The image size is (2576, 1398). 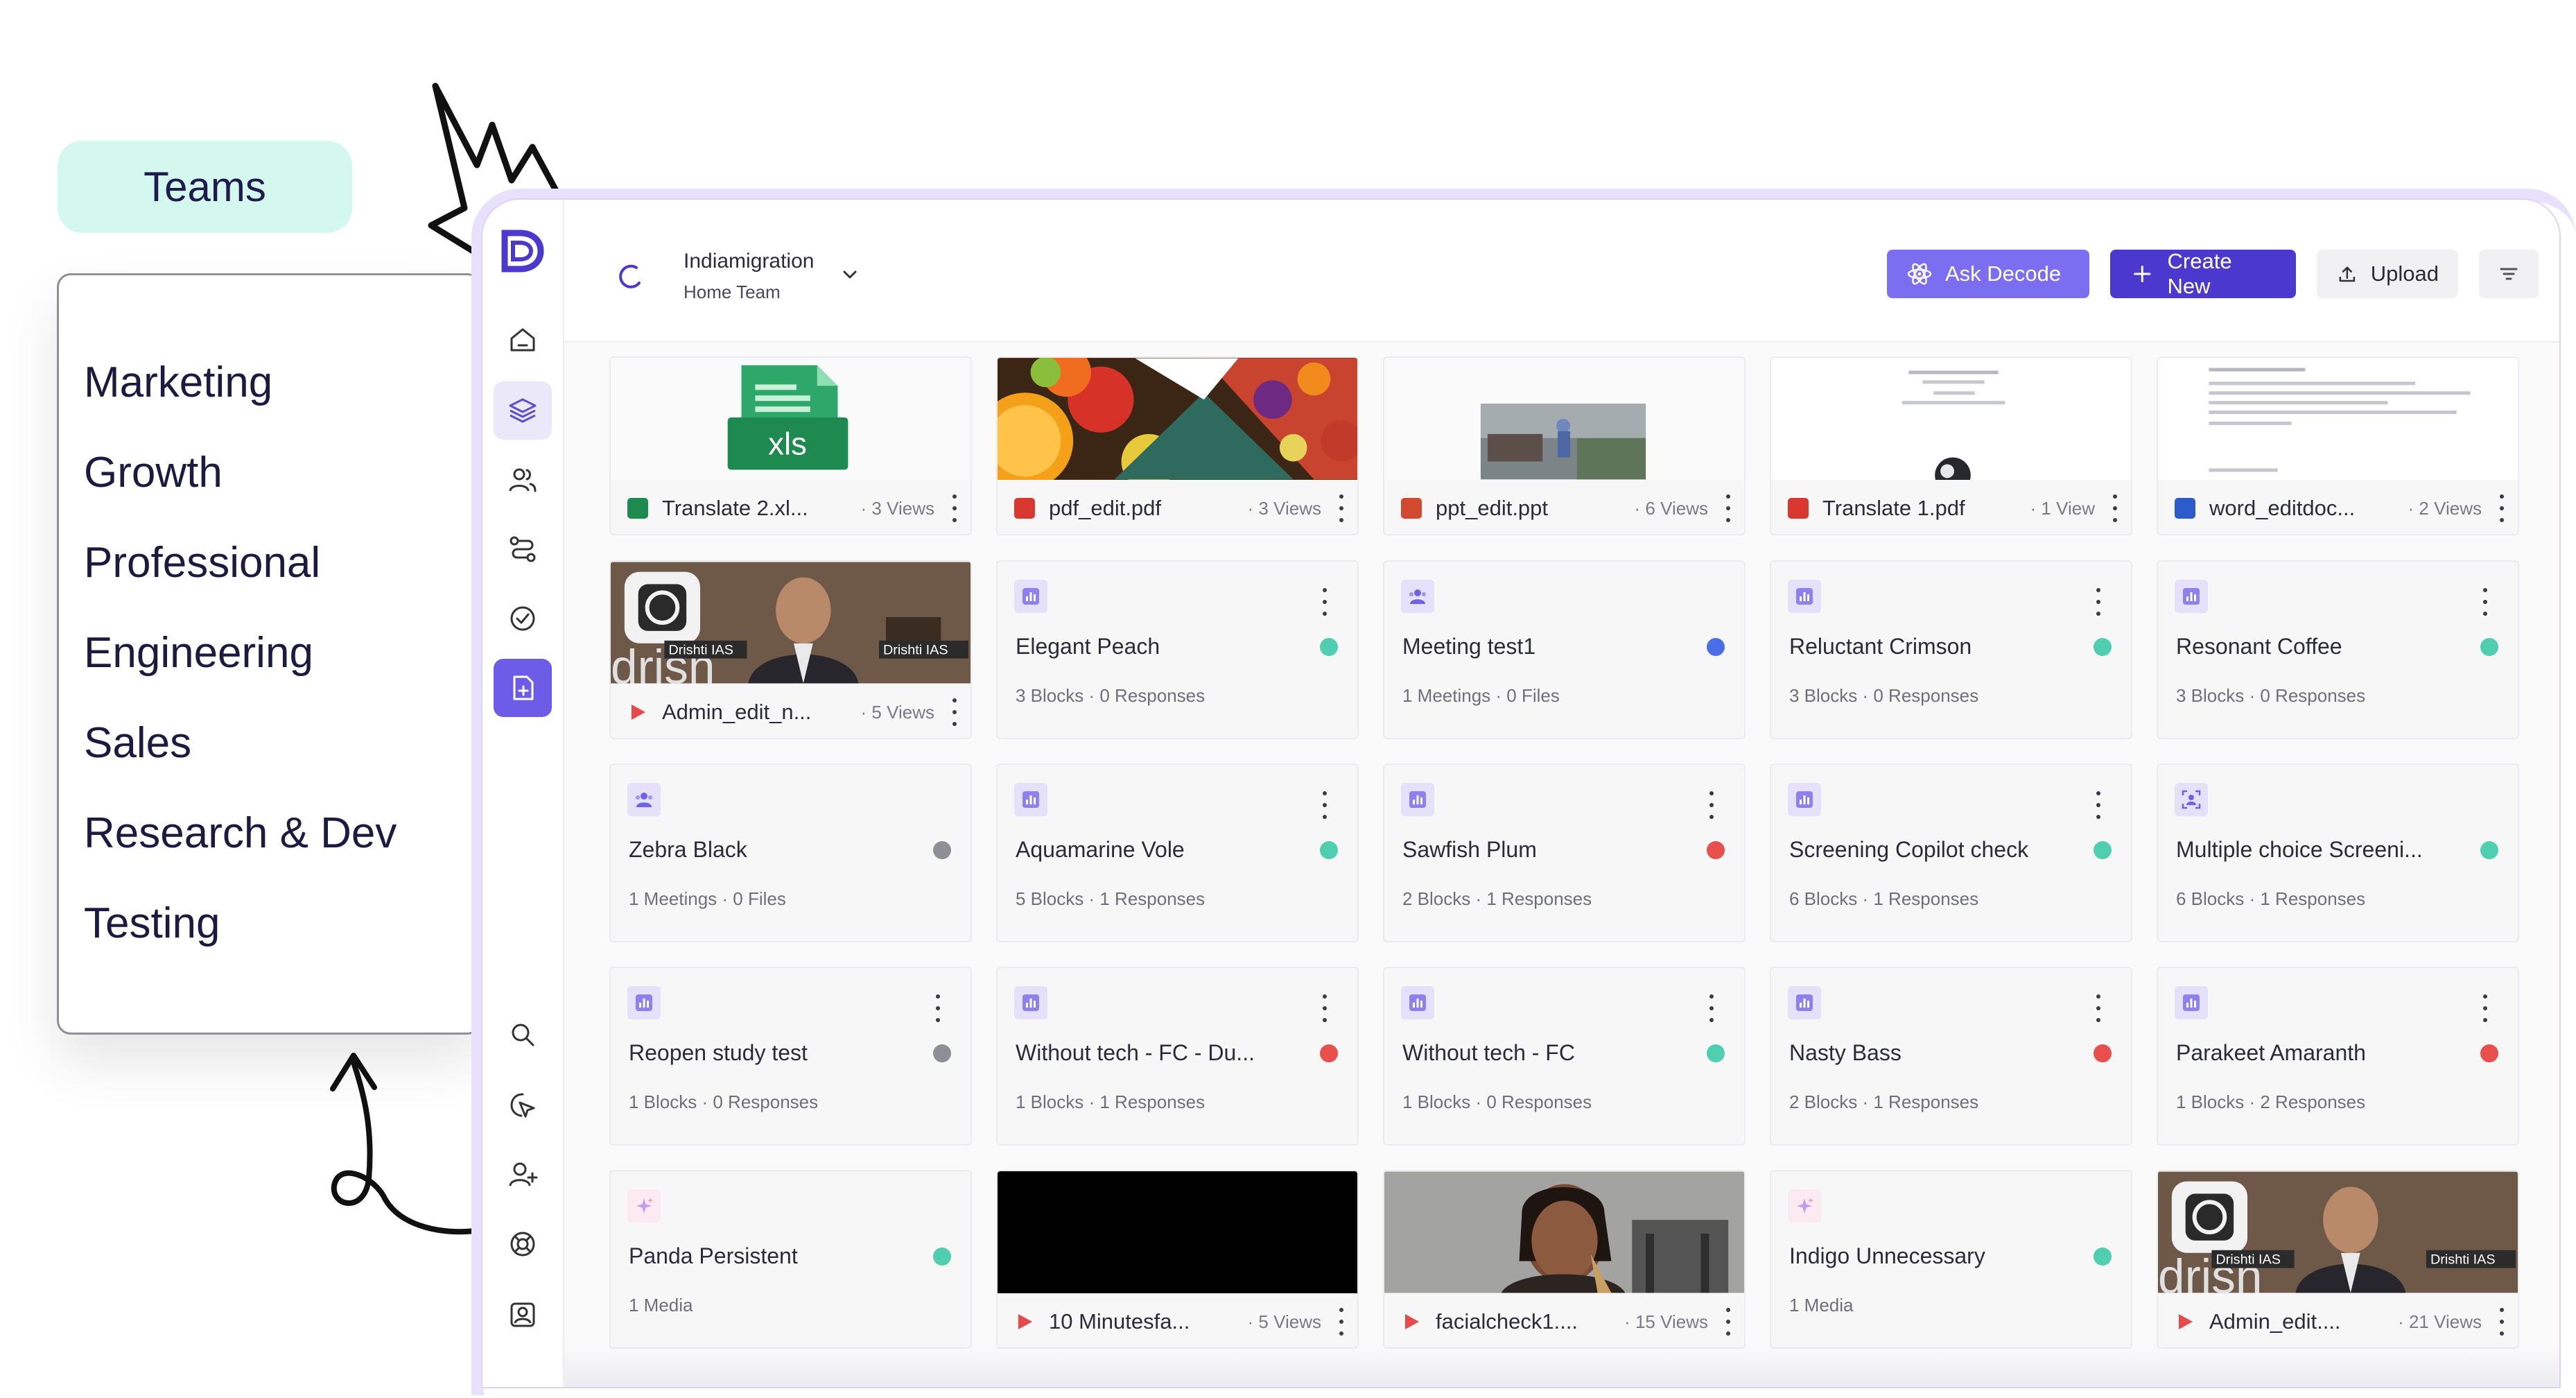 What do you see at coordinates (240, 584) in the screenshot?
I see `team-item-professional: Professional` at bounding box center [240, 584].